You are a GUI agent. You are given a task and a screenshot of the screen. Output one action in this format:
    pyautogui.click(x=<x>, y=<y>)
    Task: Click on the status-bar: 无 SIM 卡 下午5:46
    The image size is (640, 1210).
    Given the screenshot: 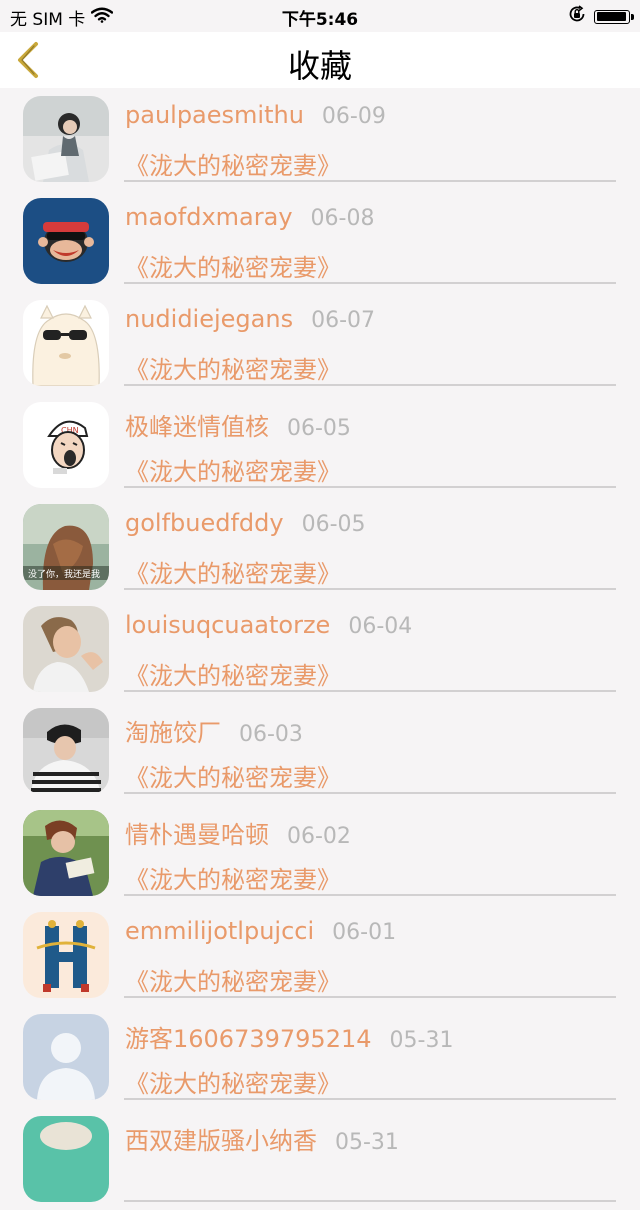 What is the action you would take?
    pyautogui.click(x=320, y=16)
    